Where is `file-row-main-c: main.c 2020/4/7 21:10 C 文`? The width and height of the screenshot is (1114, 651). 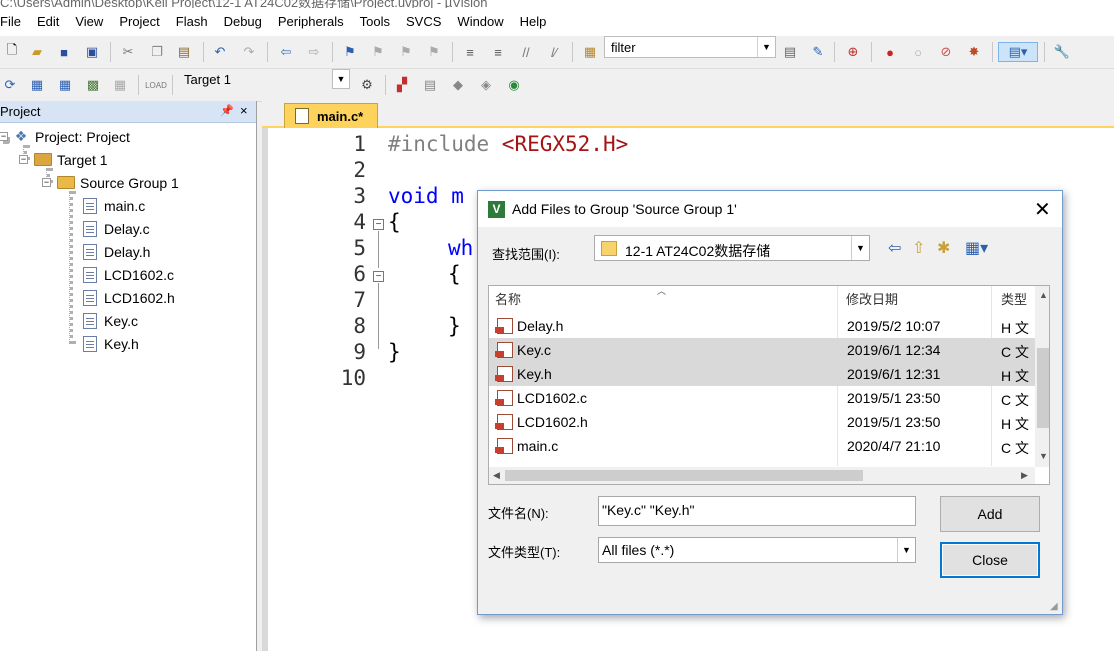 file-row-main-c: main.c 2020/4/7 21:10 C 文 is located at coordinates (762, 446).